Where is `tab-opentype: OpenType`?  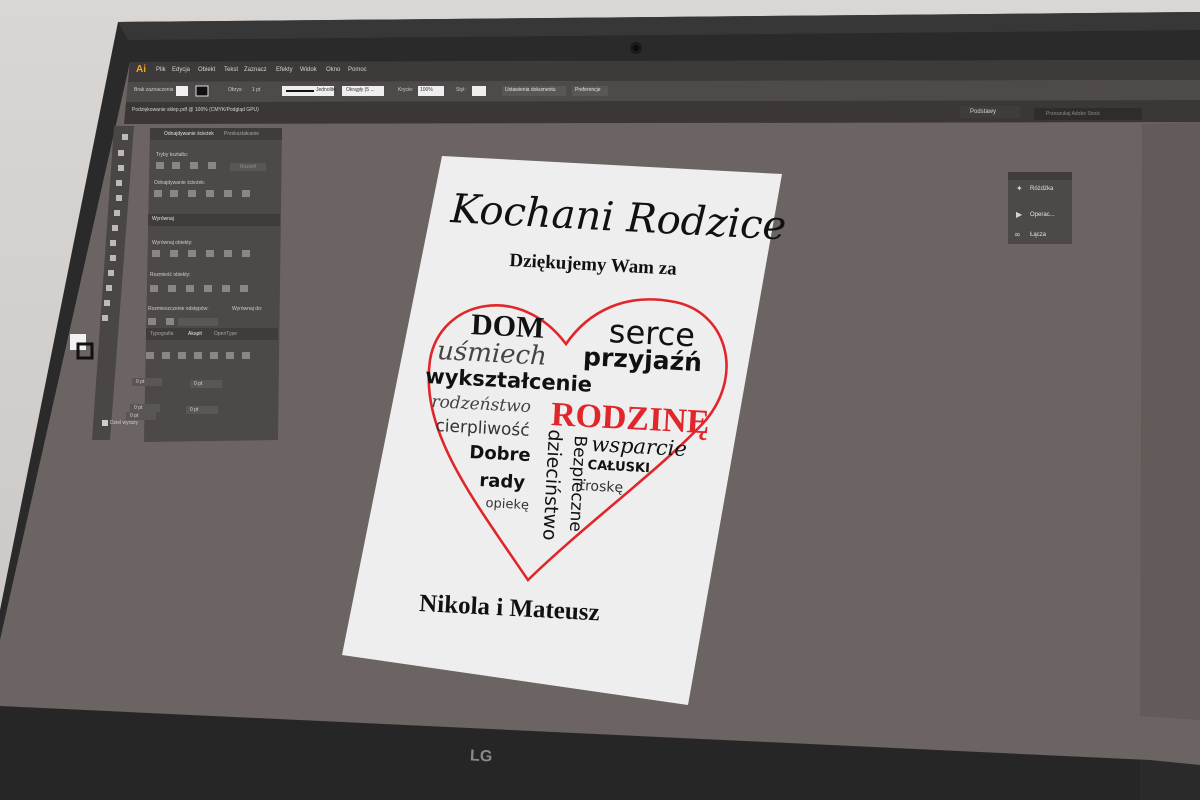 tab-opentype: OpenType is located at coordinates (225, 334).